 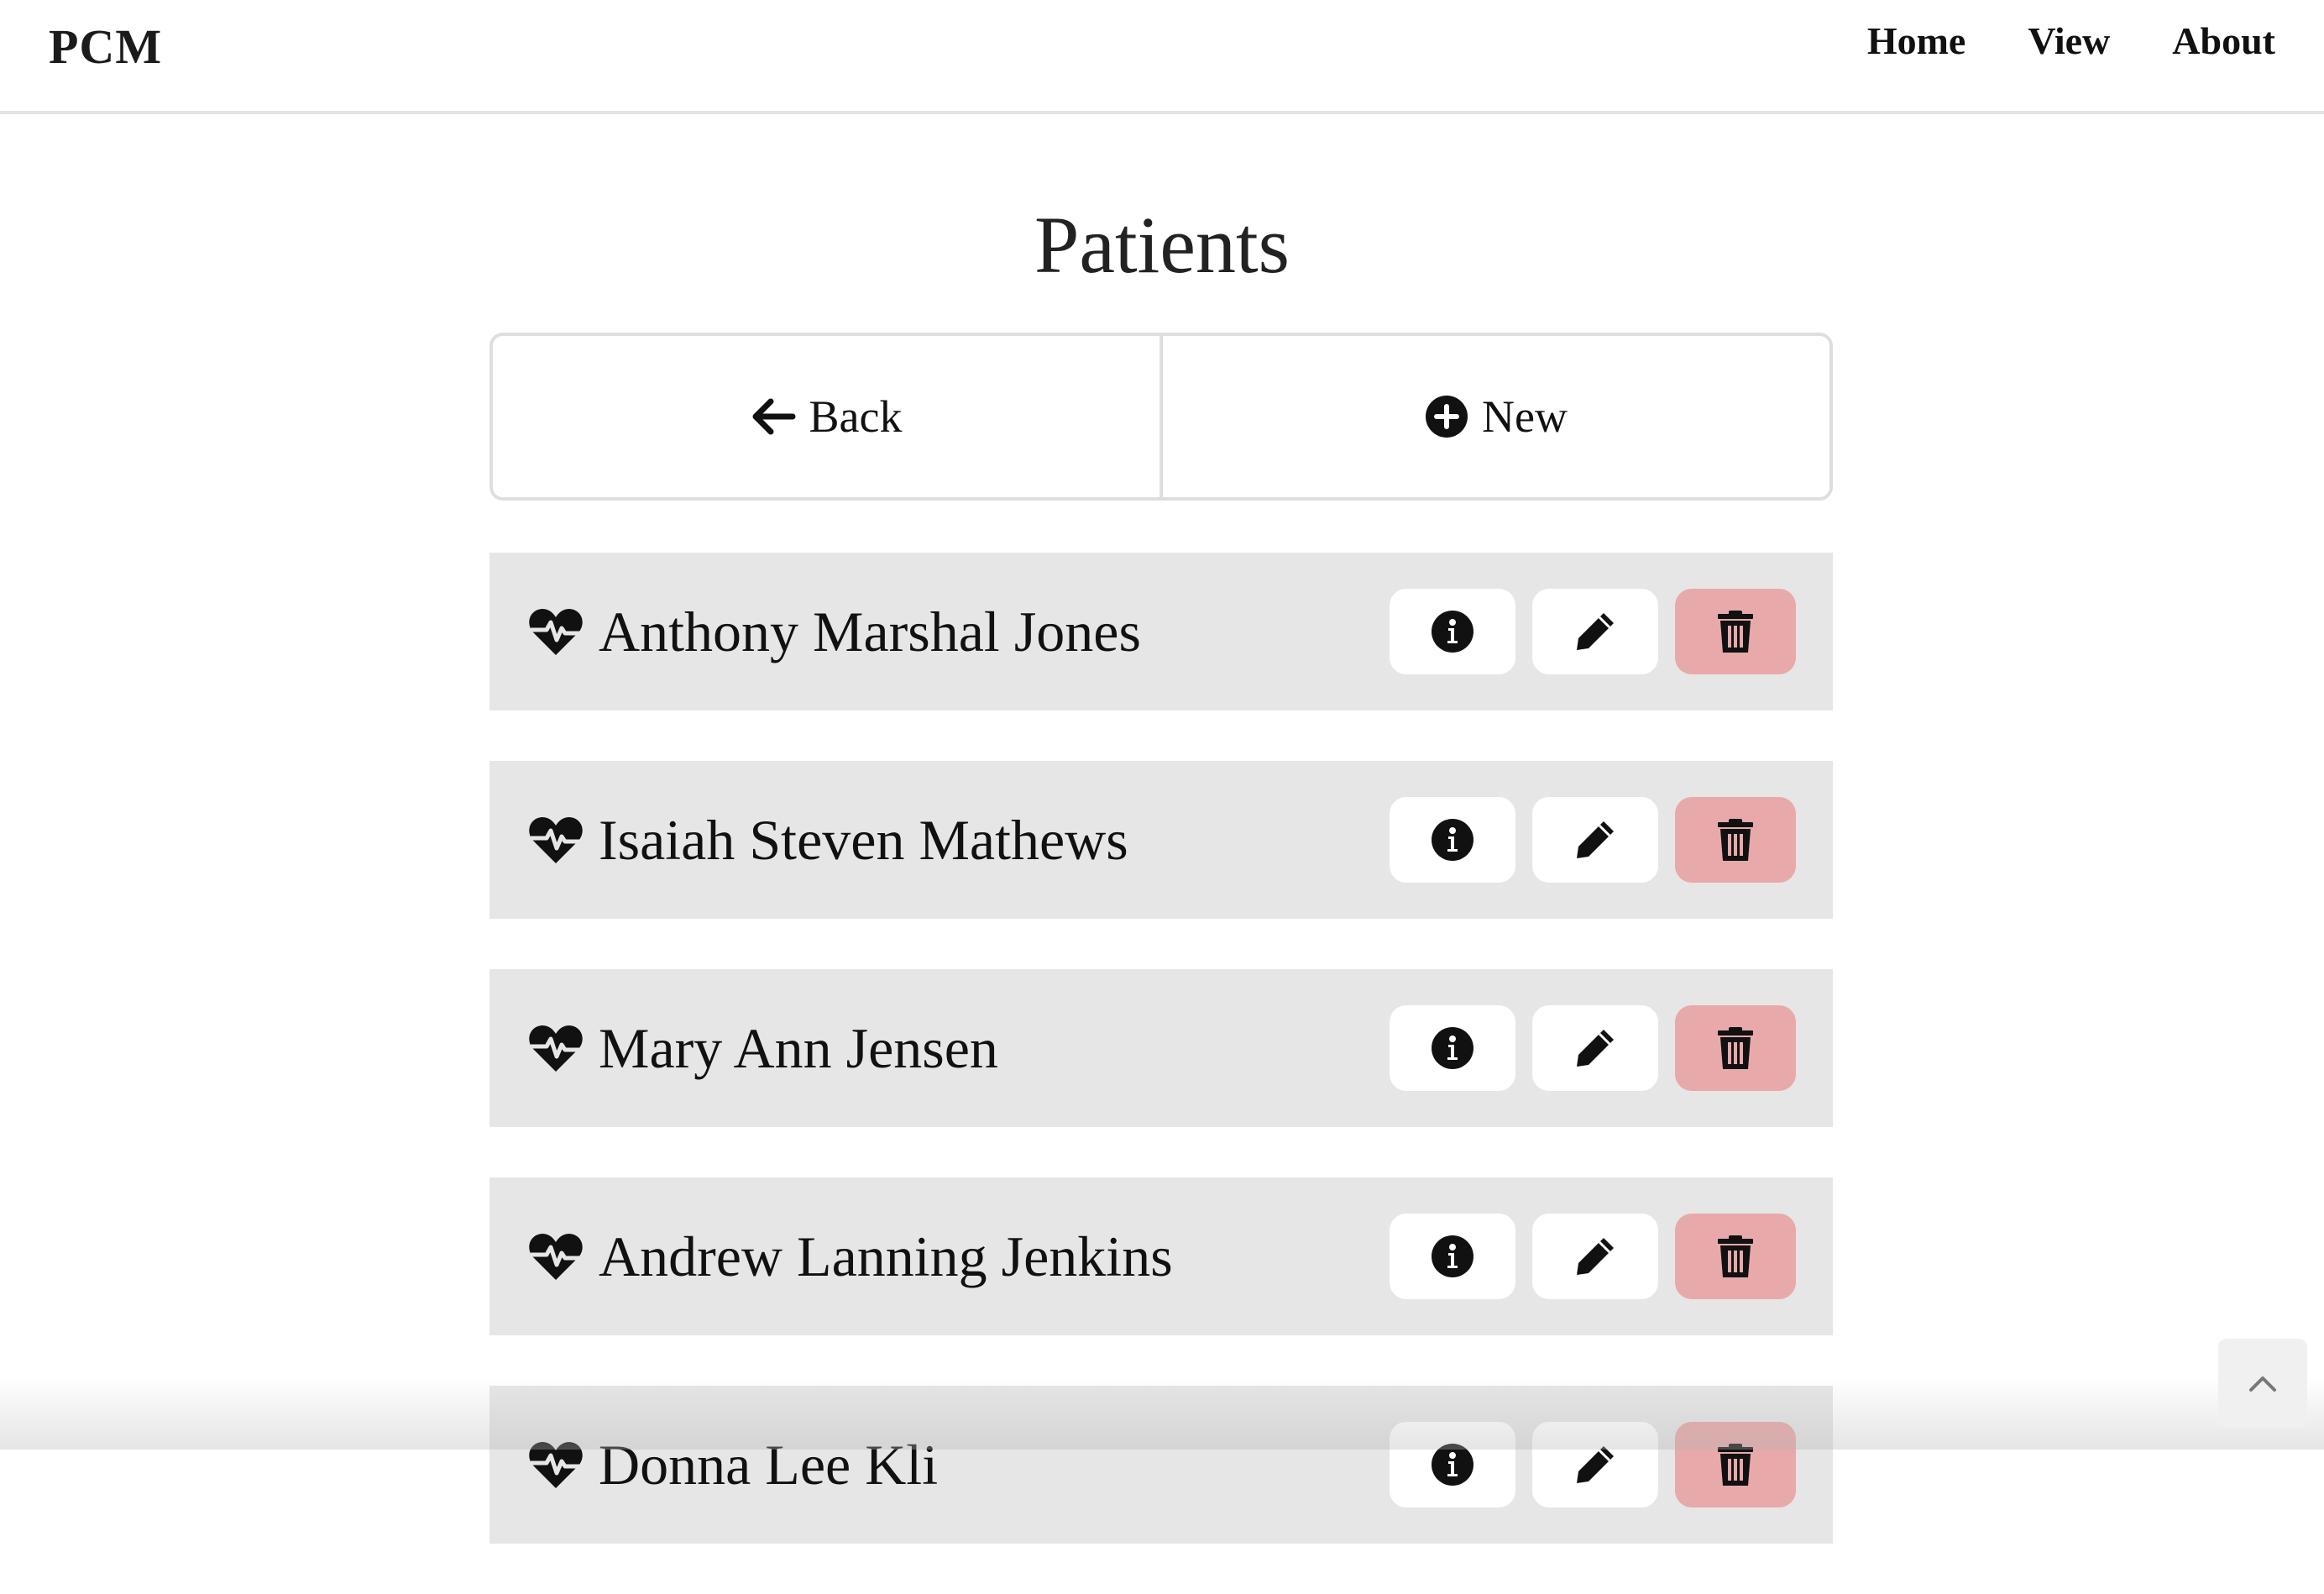 What do you see at coordinates (856, 416) in the screenshot?
I see `back-label: Back` at bounding box center [856, 416].